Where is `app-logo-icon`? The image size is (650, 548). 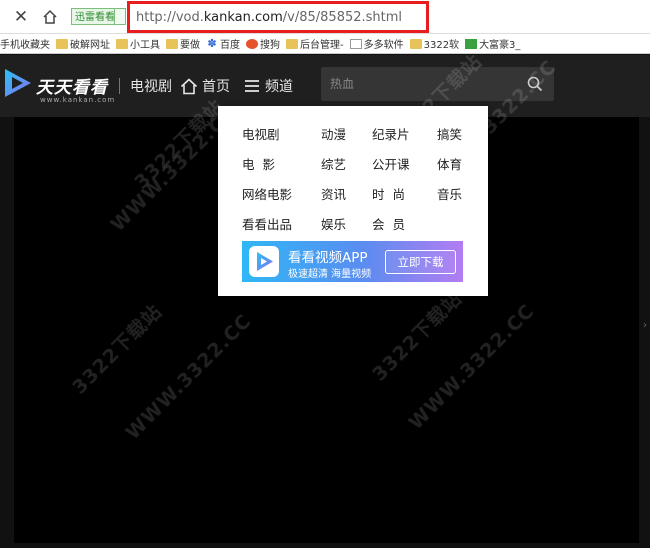
app-logo-icon is located at coordinates (264, 261).